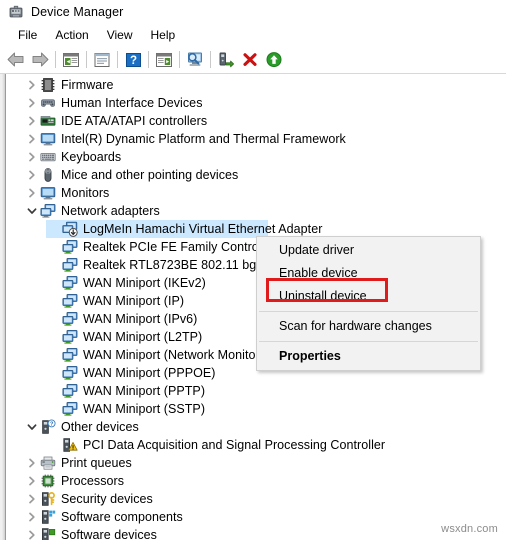 Image resolution: width=506 pixels, height=540 pixels. What do you see at coordinates (134, 121) in the screenshot?
I see `tree-row-label: IDE ATA/ATAPI controllers` at bounding box center [134, 121].